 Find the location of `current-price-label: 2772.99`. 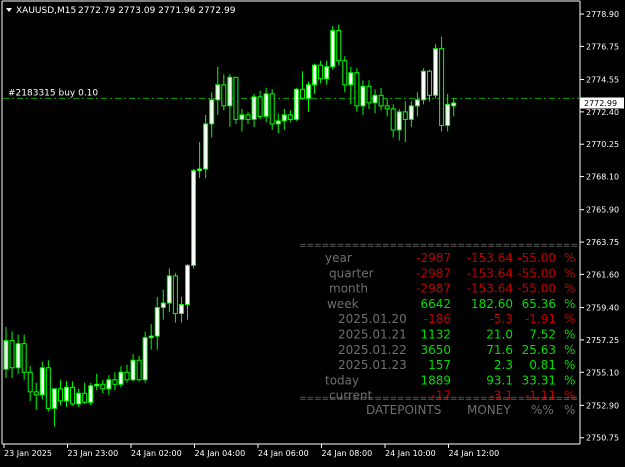

current-price-label: 2772.99 is located at coordinates (600, 103).